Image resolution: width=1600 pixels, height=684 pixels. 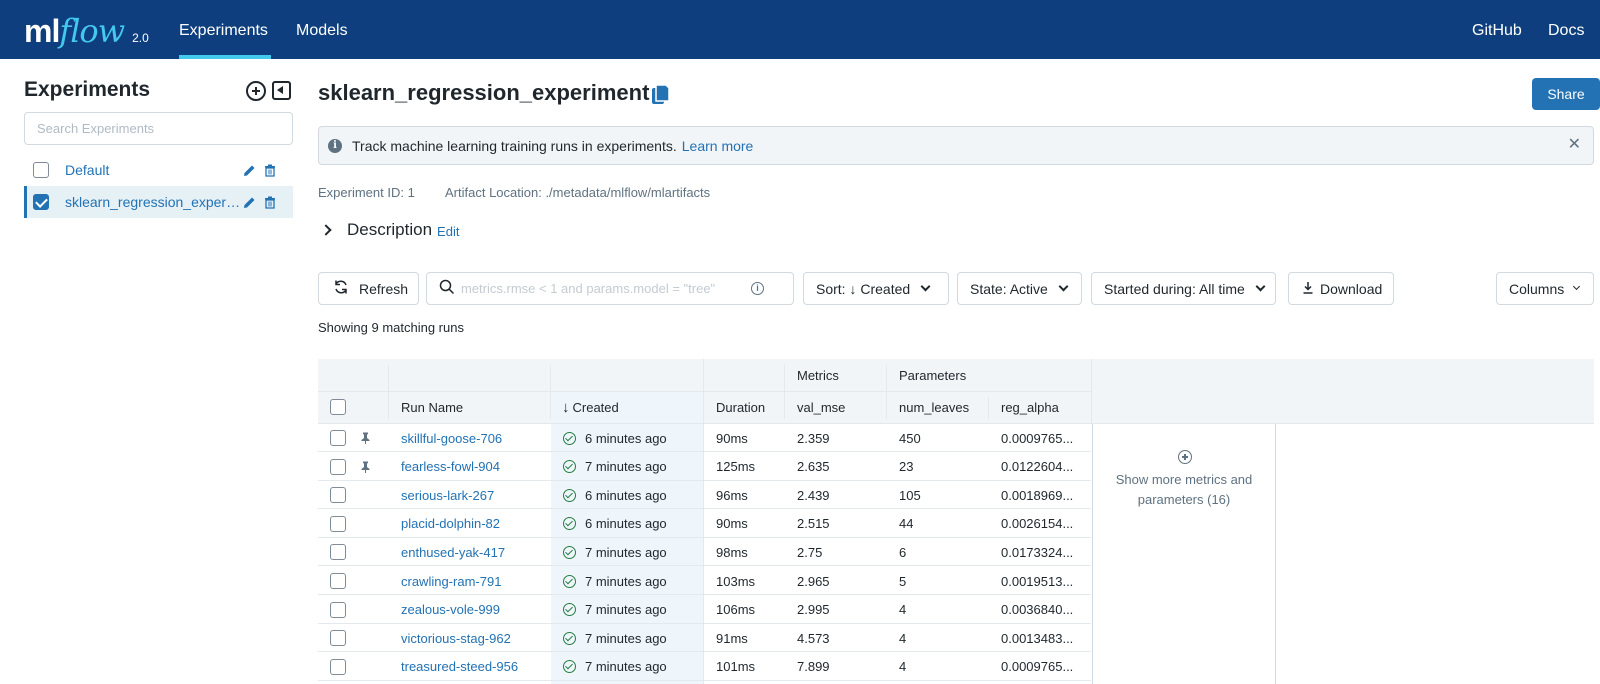 I want to click on duration-cell: 98ms, so click(x=732, y=552).